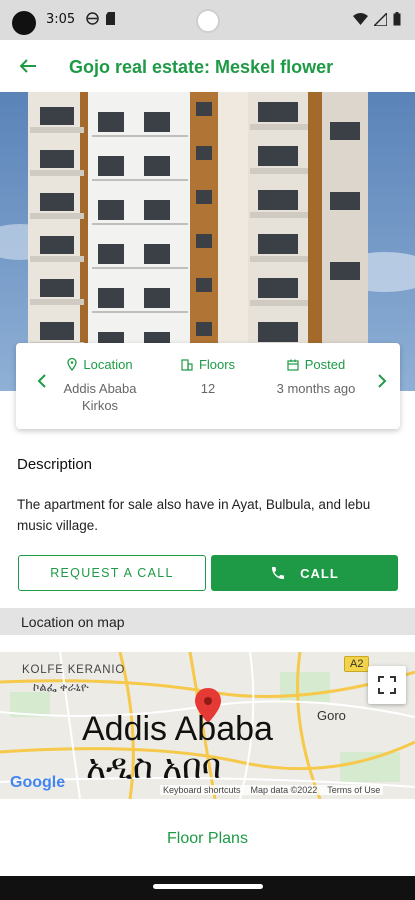 This screenshot has height=900, width=415. Describe the element at coordinates (284, 790) in the screenshot. I see `map-data-attribution: Map data ©2022` at that location.